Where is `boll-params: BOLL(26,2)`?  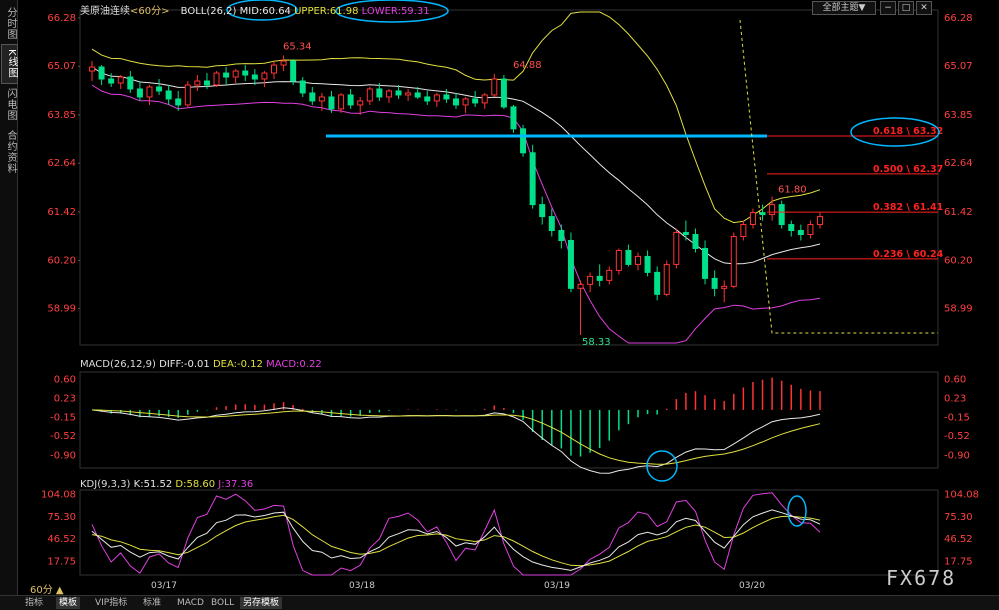 boll-params: BOLL(26,2) is located at coordinates (208, 11).